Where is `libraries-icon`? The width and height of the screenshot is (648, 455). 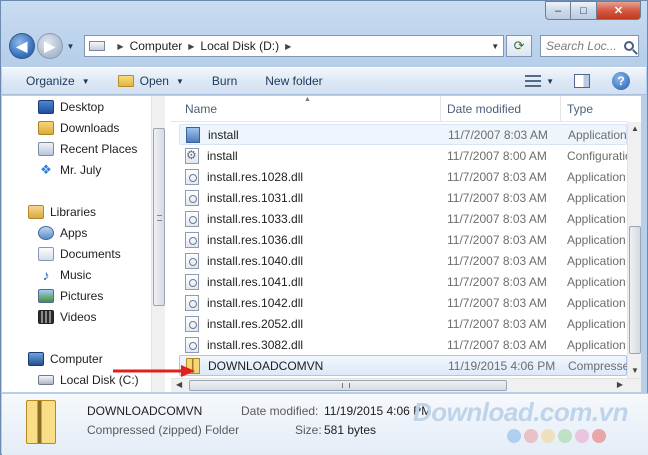
libraries-icon is located at coordinates (36, 212).